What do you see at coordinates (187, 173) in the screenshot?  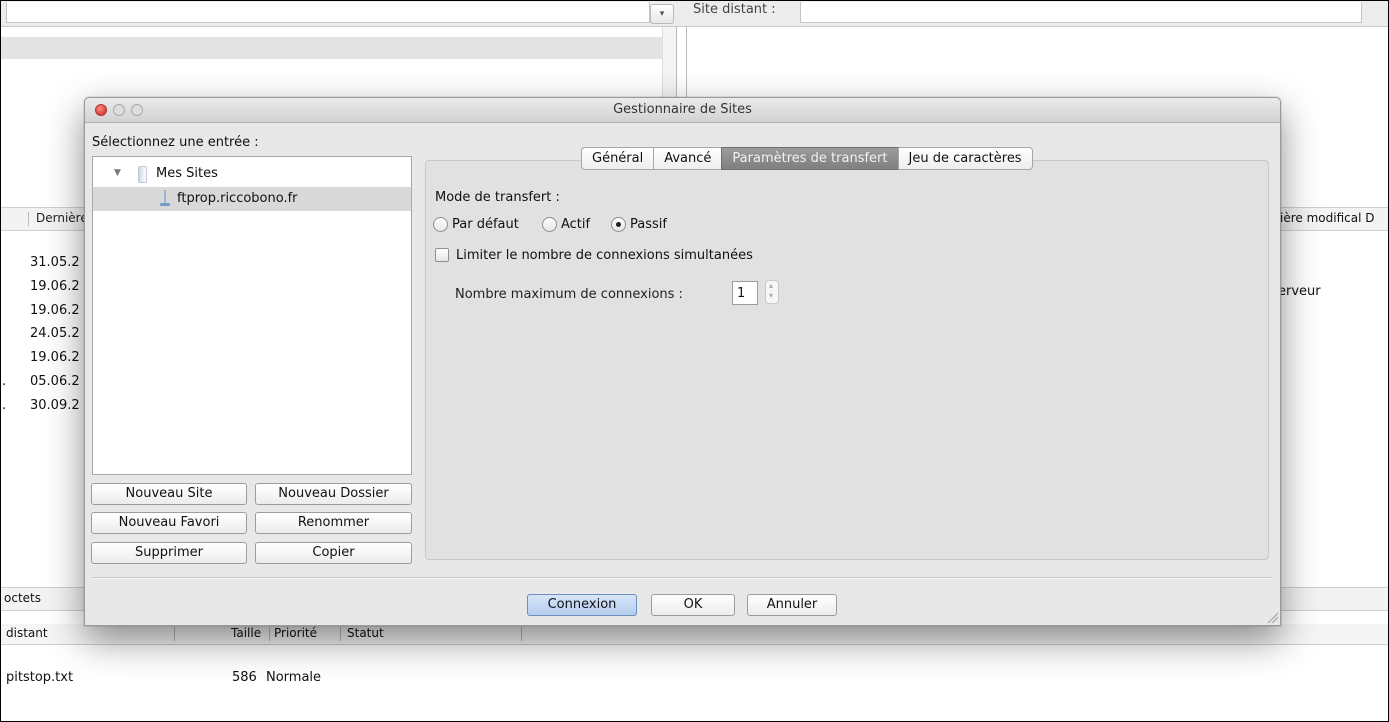 I see `tree-folder-label: Mes Sites` at bounding box center [187, 173].